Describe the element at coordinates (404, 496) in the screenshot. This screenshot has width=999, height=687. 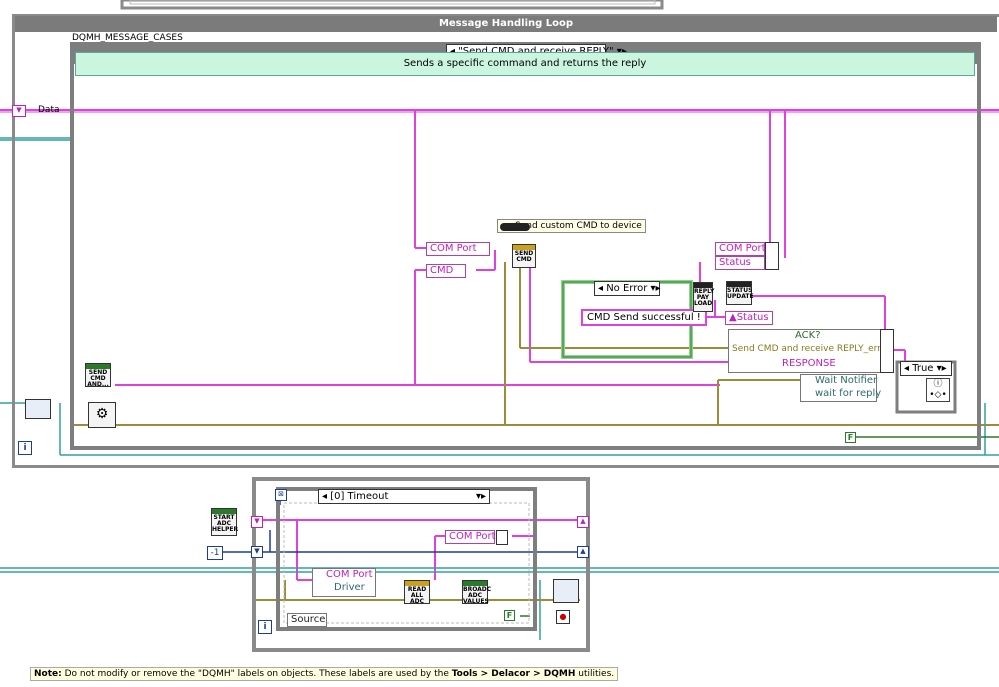
I see `timeout-case-selector: ◂ [0] Timeout ▾▸` at that location.